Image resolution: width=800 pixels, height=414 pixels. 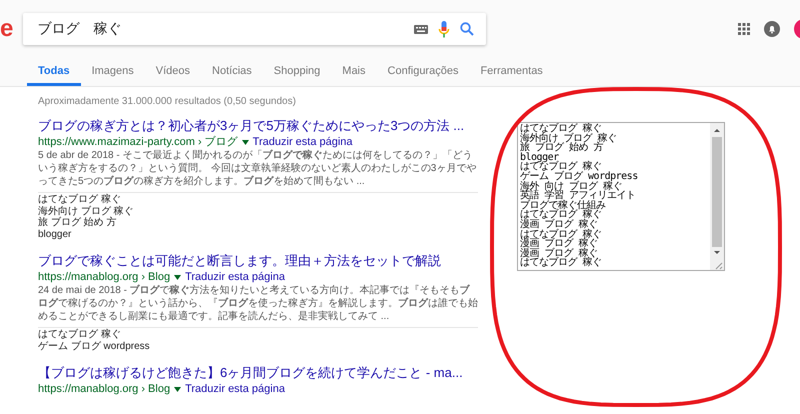 I want to click on search-tab: Shopping, so click(x=297, y=72).